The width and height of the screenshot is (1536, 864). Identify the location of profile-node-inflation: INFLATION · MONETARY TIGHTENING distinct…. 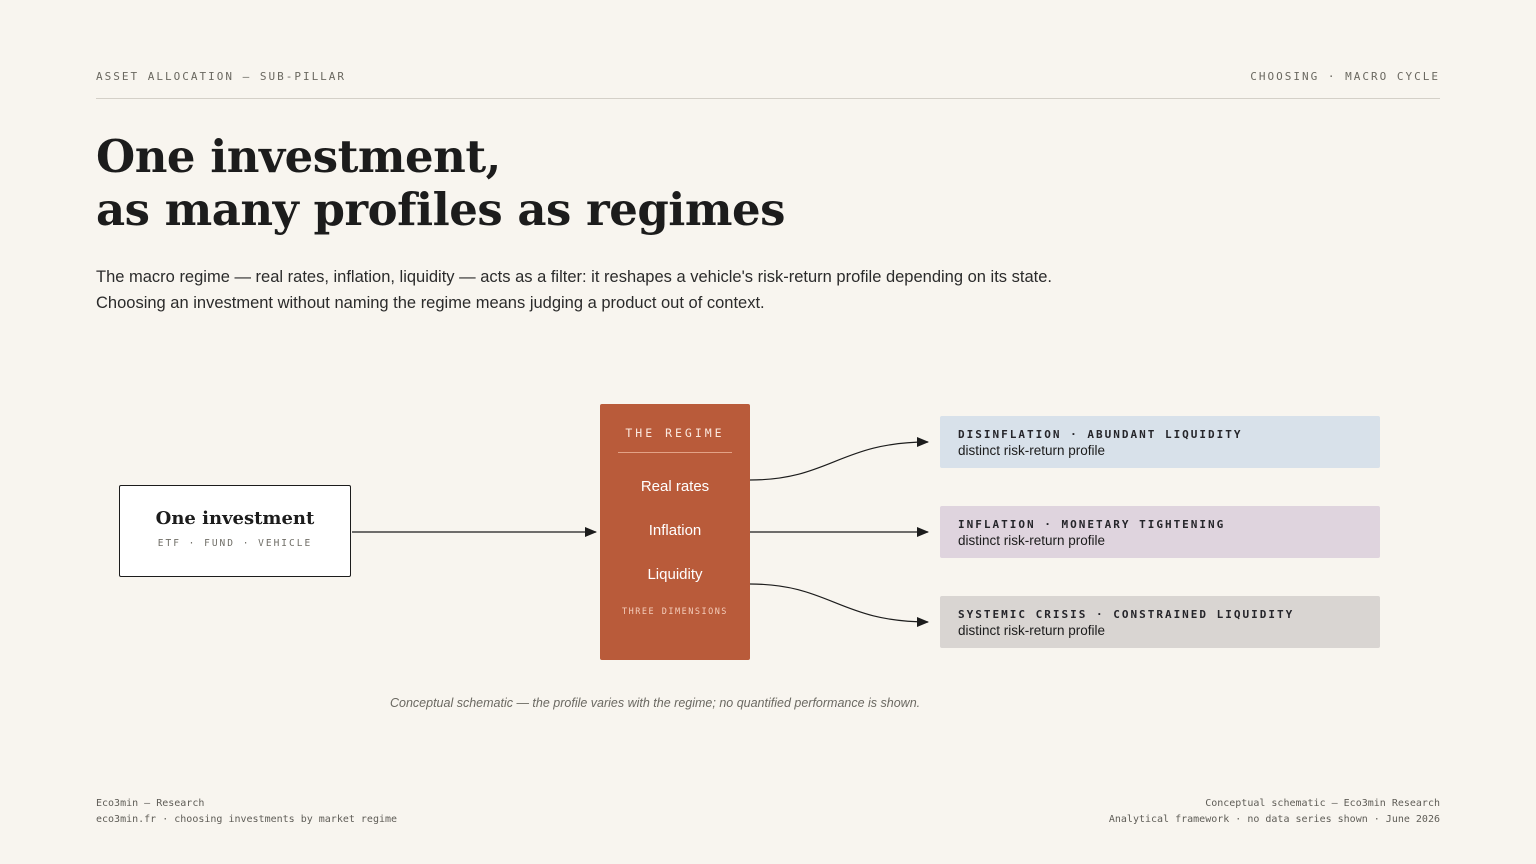
(1160, 532).